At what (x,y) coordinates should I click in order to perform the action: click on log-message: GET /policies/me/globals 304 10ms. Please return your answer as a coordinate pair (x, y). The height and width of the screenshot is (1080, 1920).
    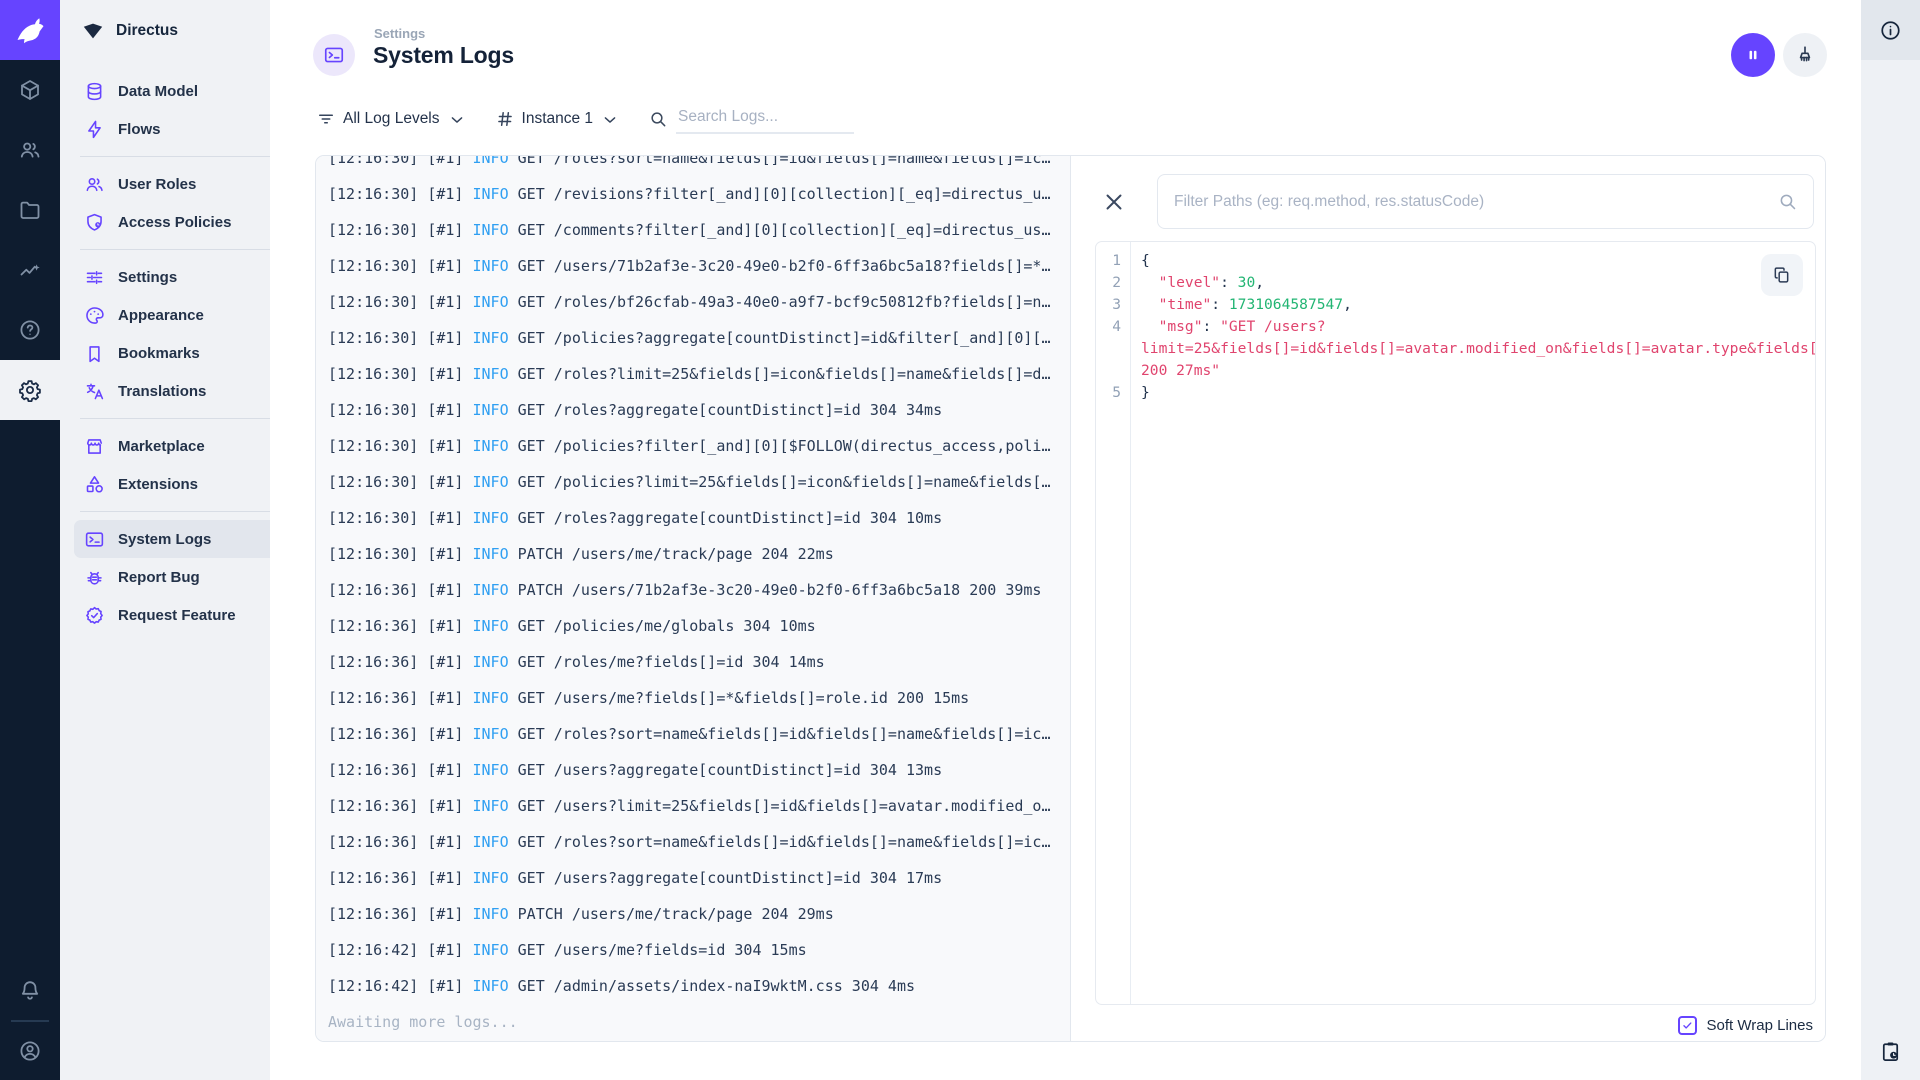
    Looking at the image, I should click on (662, 626).